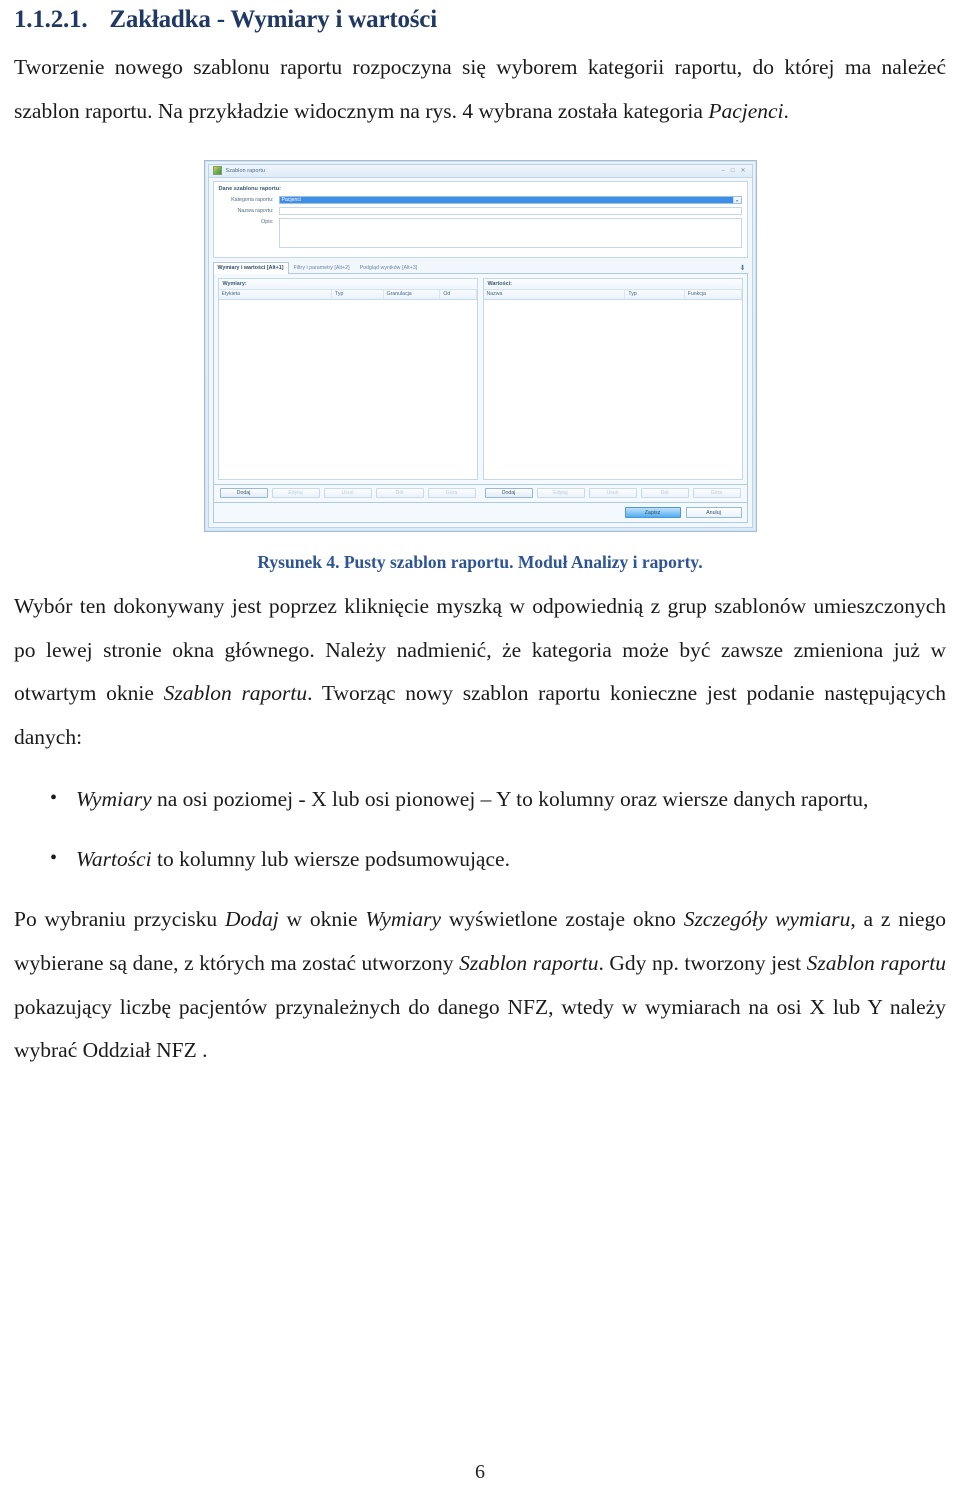  I want to click on group-title: Dane szablonu raportu:, so click(249, 188).